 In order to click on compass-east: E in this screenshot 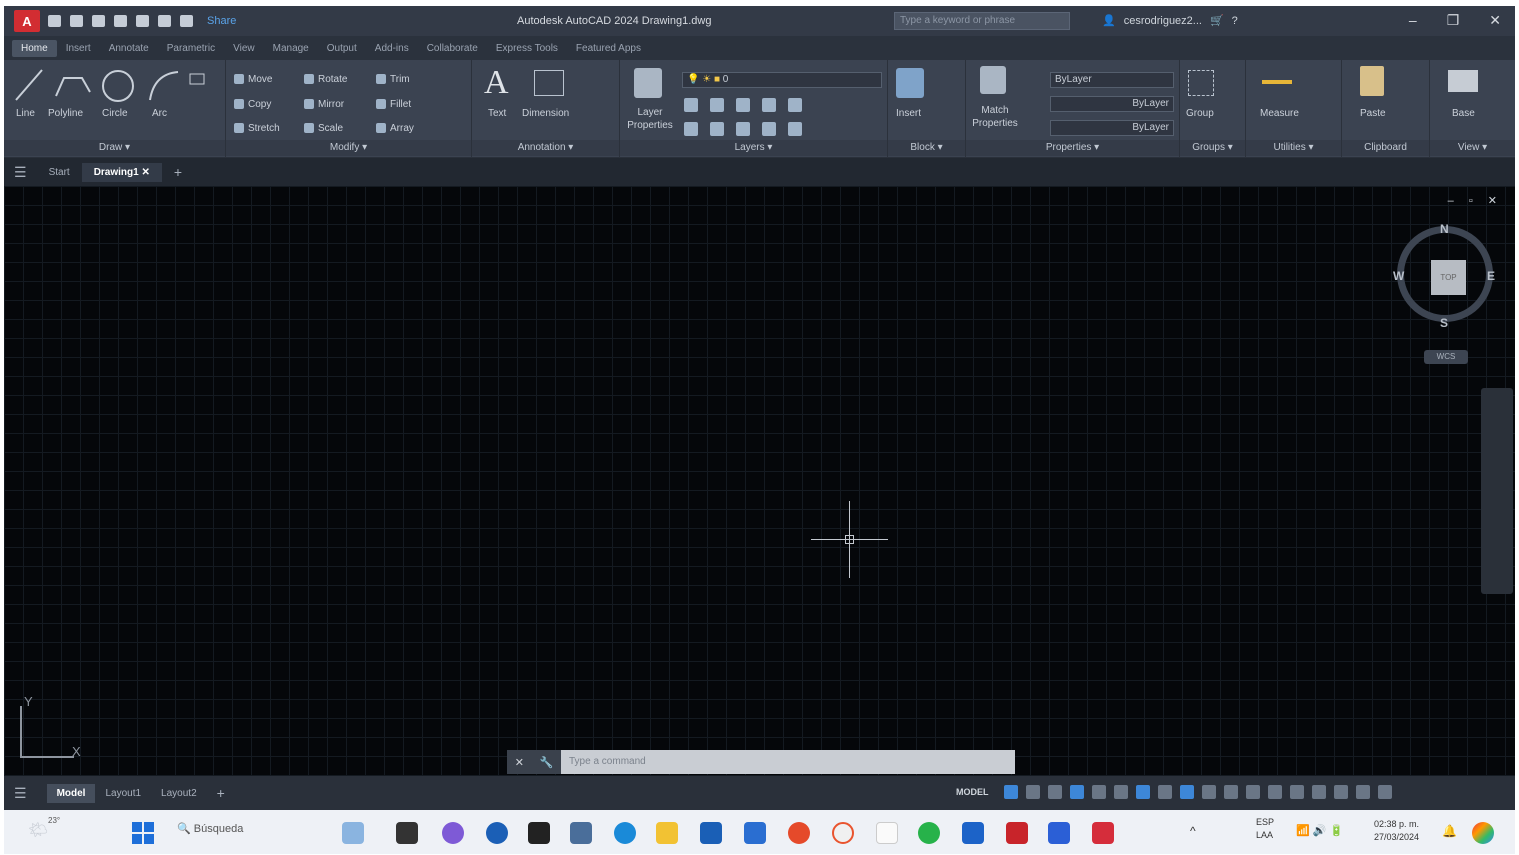, I will do `click(1491, 276)`.